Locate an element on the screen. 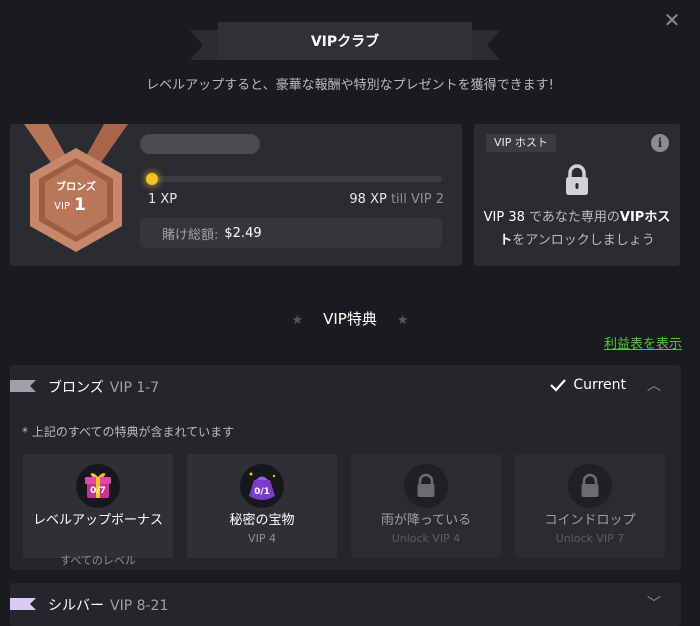 This screenshot has height=626, width=700. page-title: VIPクラブ is located at coordinates (345, 41).